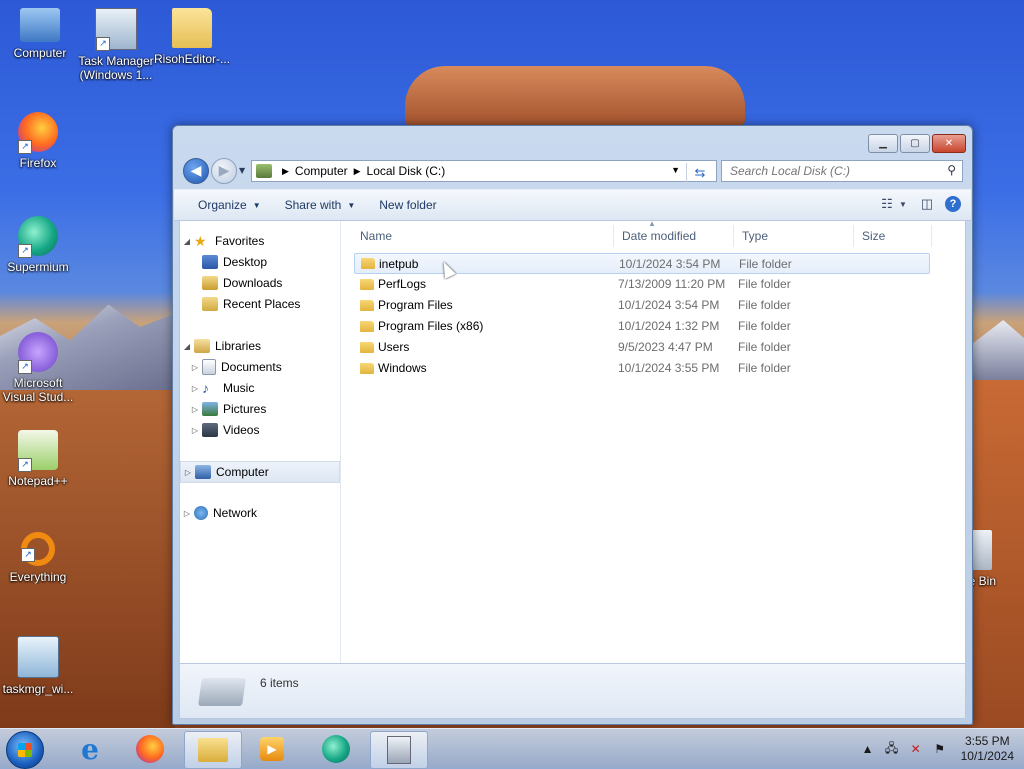 Image resolution: width=1024 pixels, height=769 pixels. I want to click on search-box: ⚲, so click(842, 171).